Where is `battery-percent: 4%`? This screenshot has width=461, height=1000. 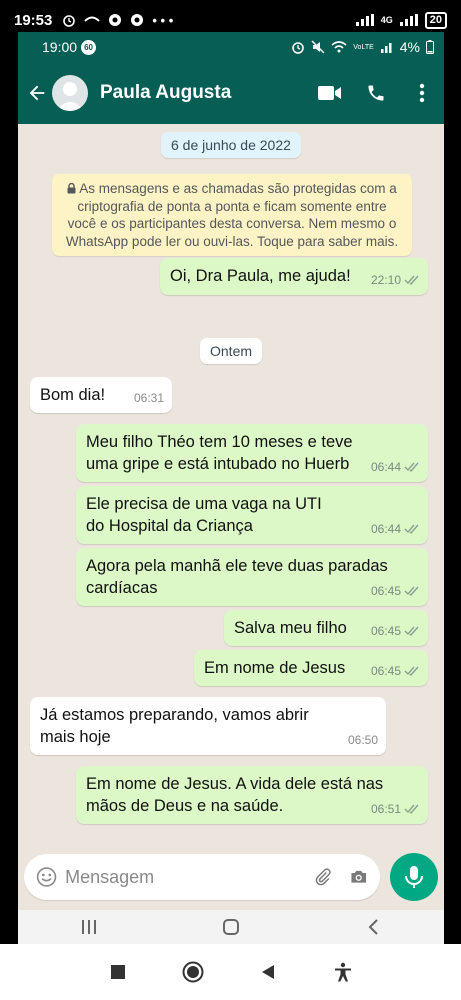
battery-percent: 4% is located at coordinates (409, 47).